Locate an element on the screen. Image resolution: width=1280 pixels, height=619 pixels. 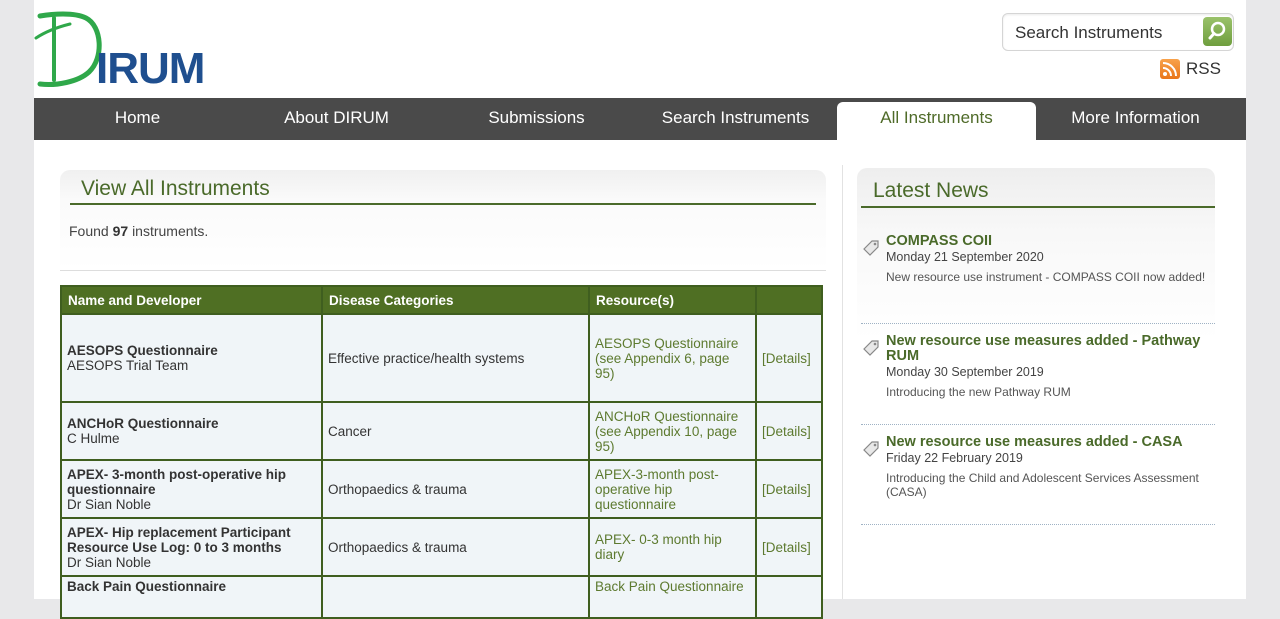
nav-all-instruments: All Instruments is located at coordinates (936, 121).